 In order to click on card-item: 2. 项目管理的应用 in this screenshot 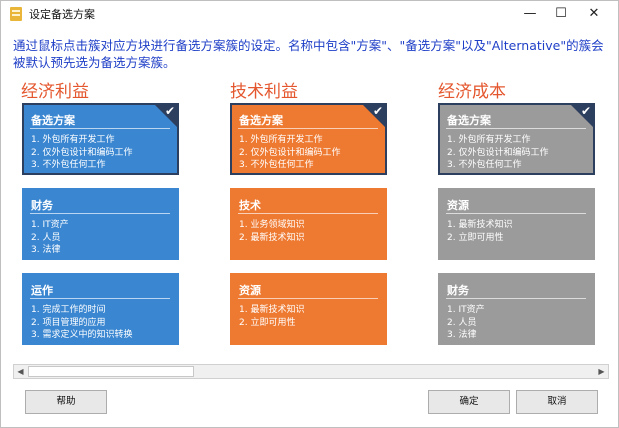, I will do `click(68, 322)`.